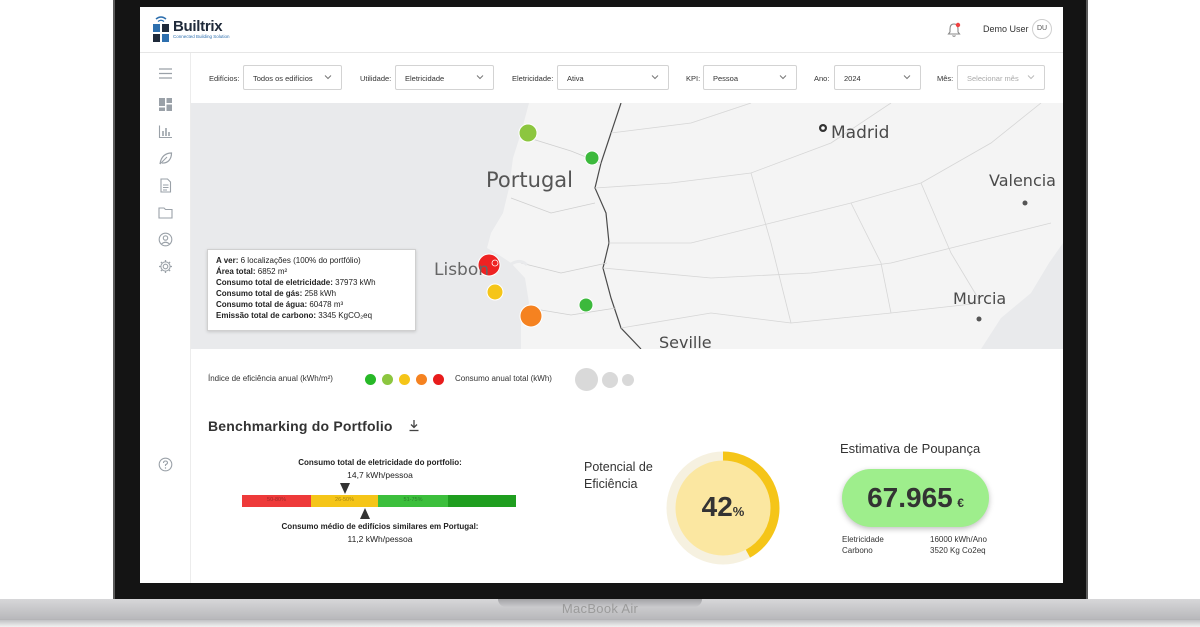  I want to click on country-label-portugal: Portugal, so click(529, 180).